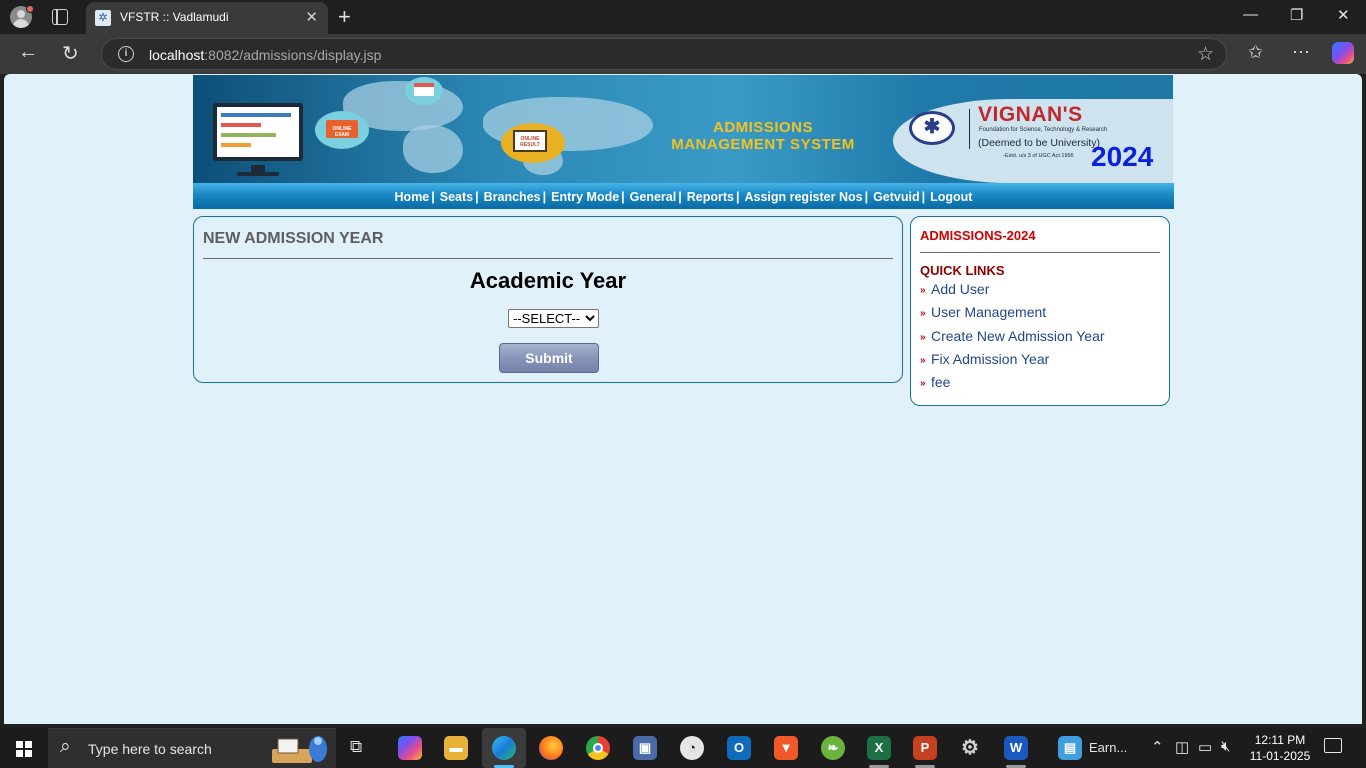 This screenshot has height=768, width=1366. Describe the element at coordinates (126, 54) in the screenshot. I see `site-info-icon: i` at that location.